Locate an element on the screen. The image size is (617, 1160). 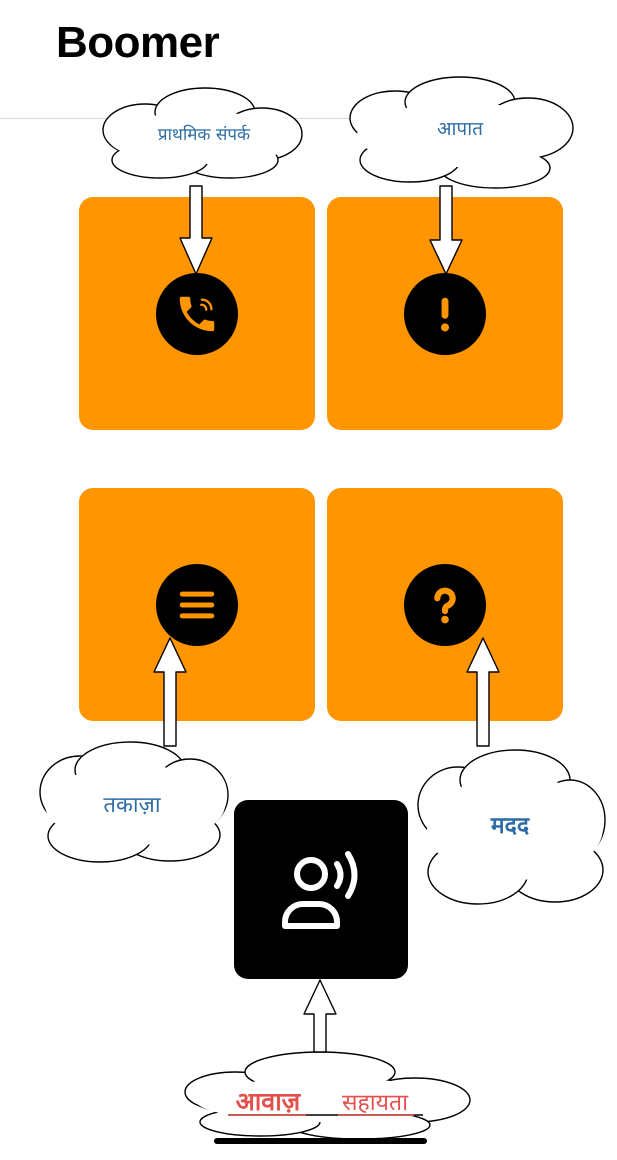
emergency-tile is located at coordinates (445, 313).